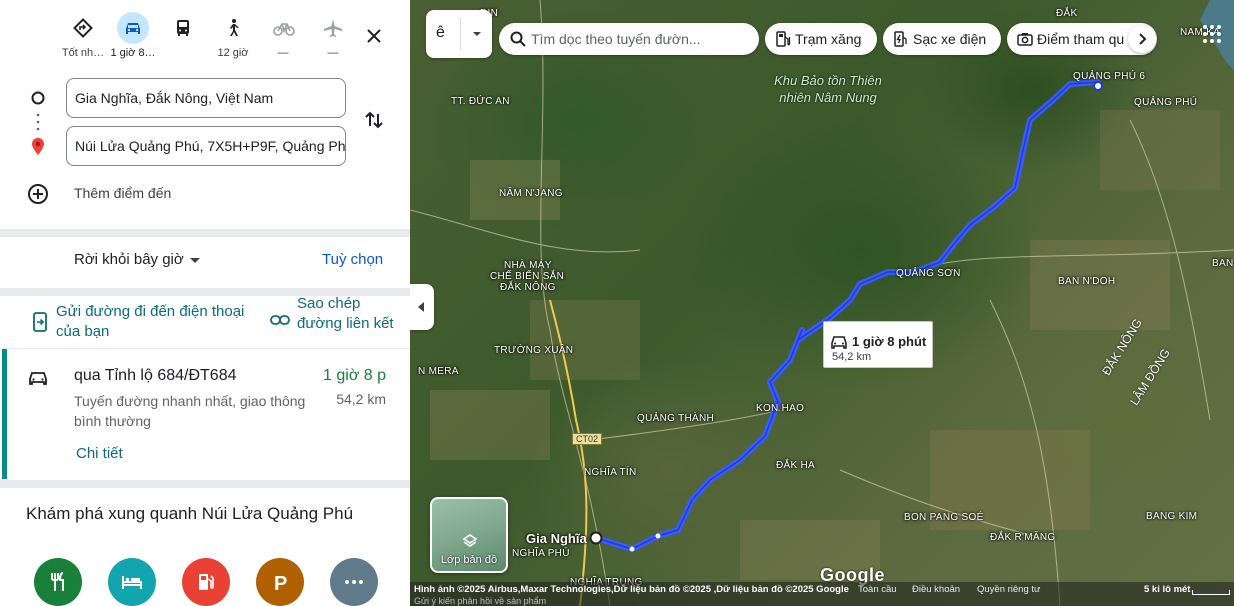  I want to click on route-title: qua Tỉnh lộ 684/ĐT684, so click(155, 375).